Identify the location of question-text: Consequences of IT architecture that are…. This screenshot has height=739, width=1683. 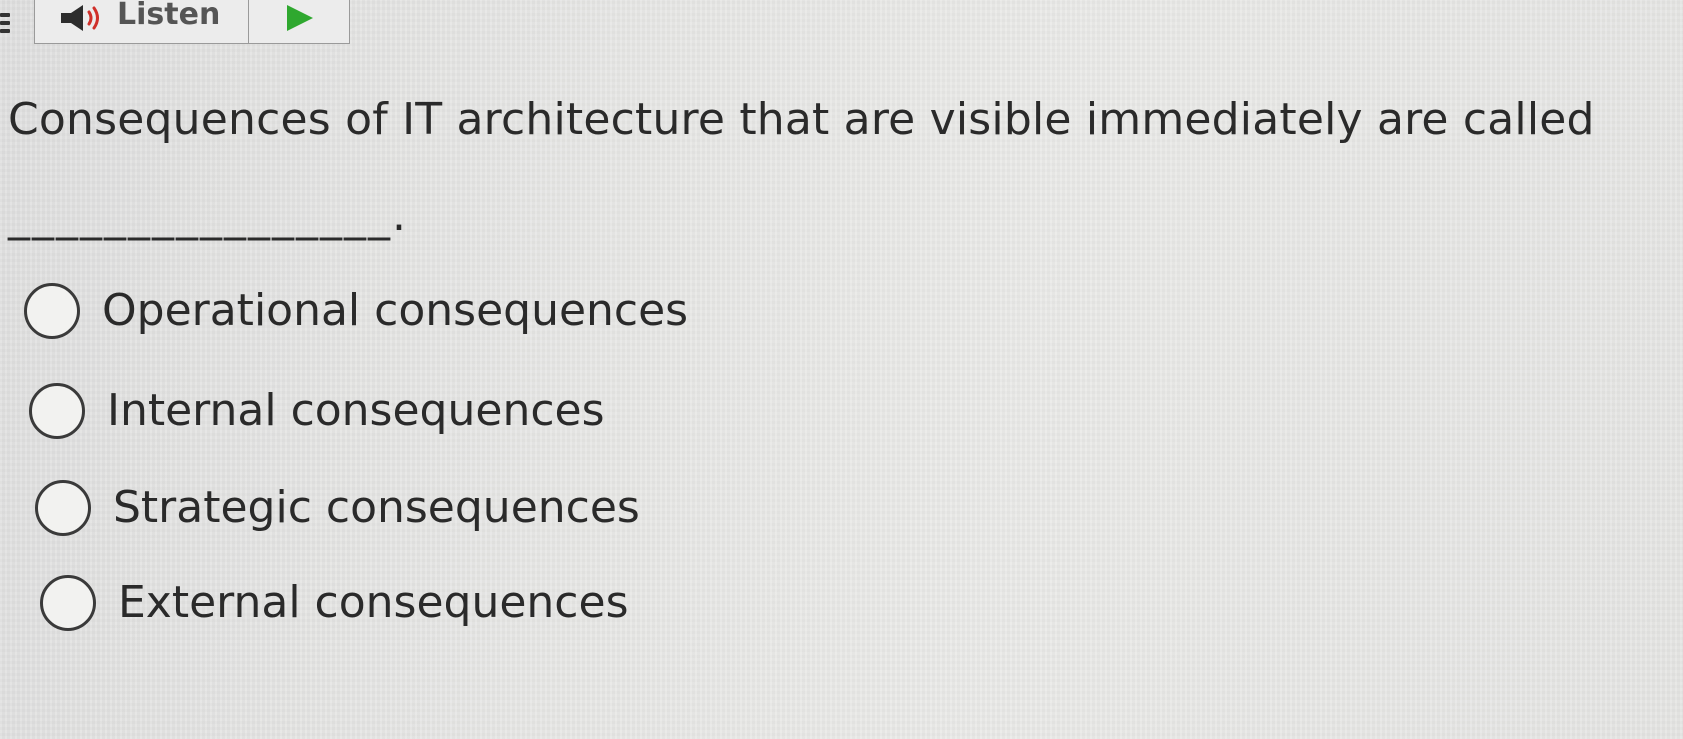
(801, 119).